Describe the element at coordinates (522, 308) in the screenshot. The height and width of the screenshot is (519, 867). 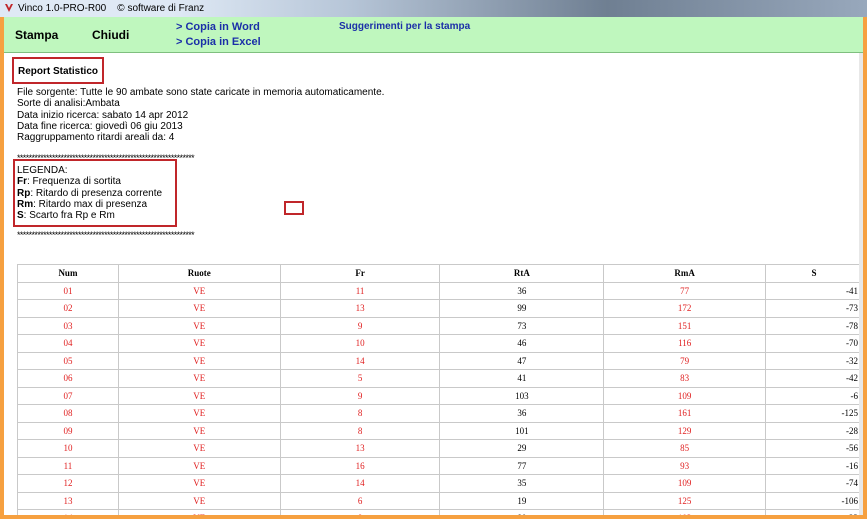
I see `cell-rta: 99` at that location.